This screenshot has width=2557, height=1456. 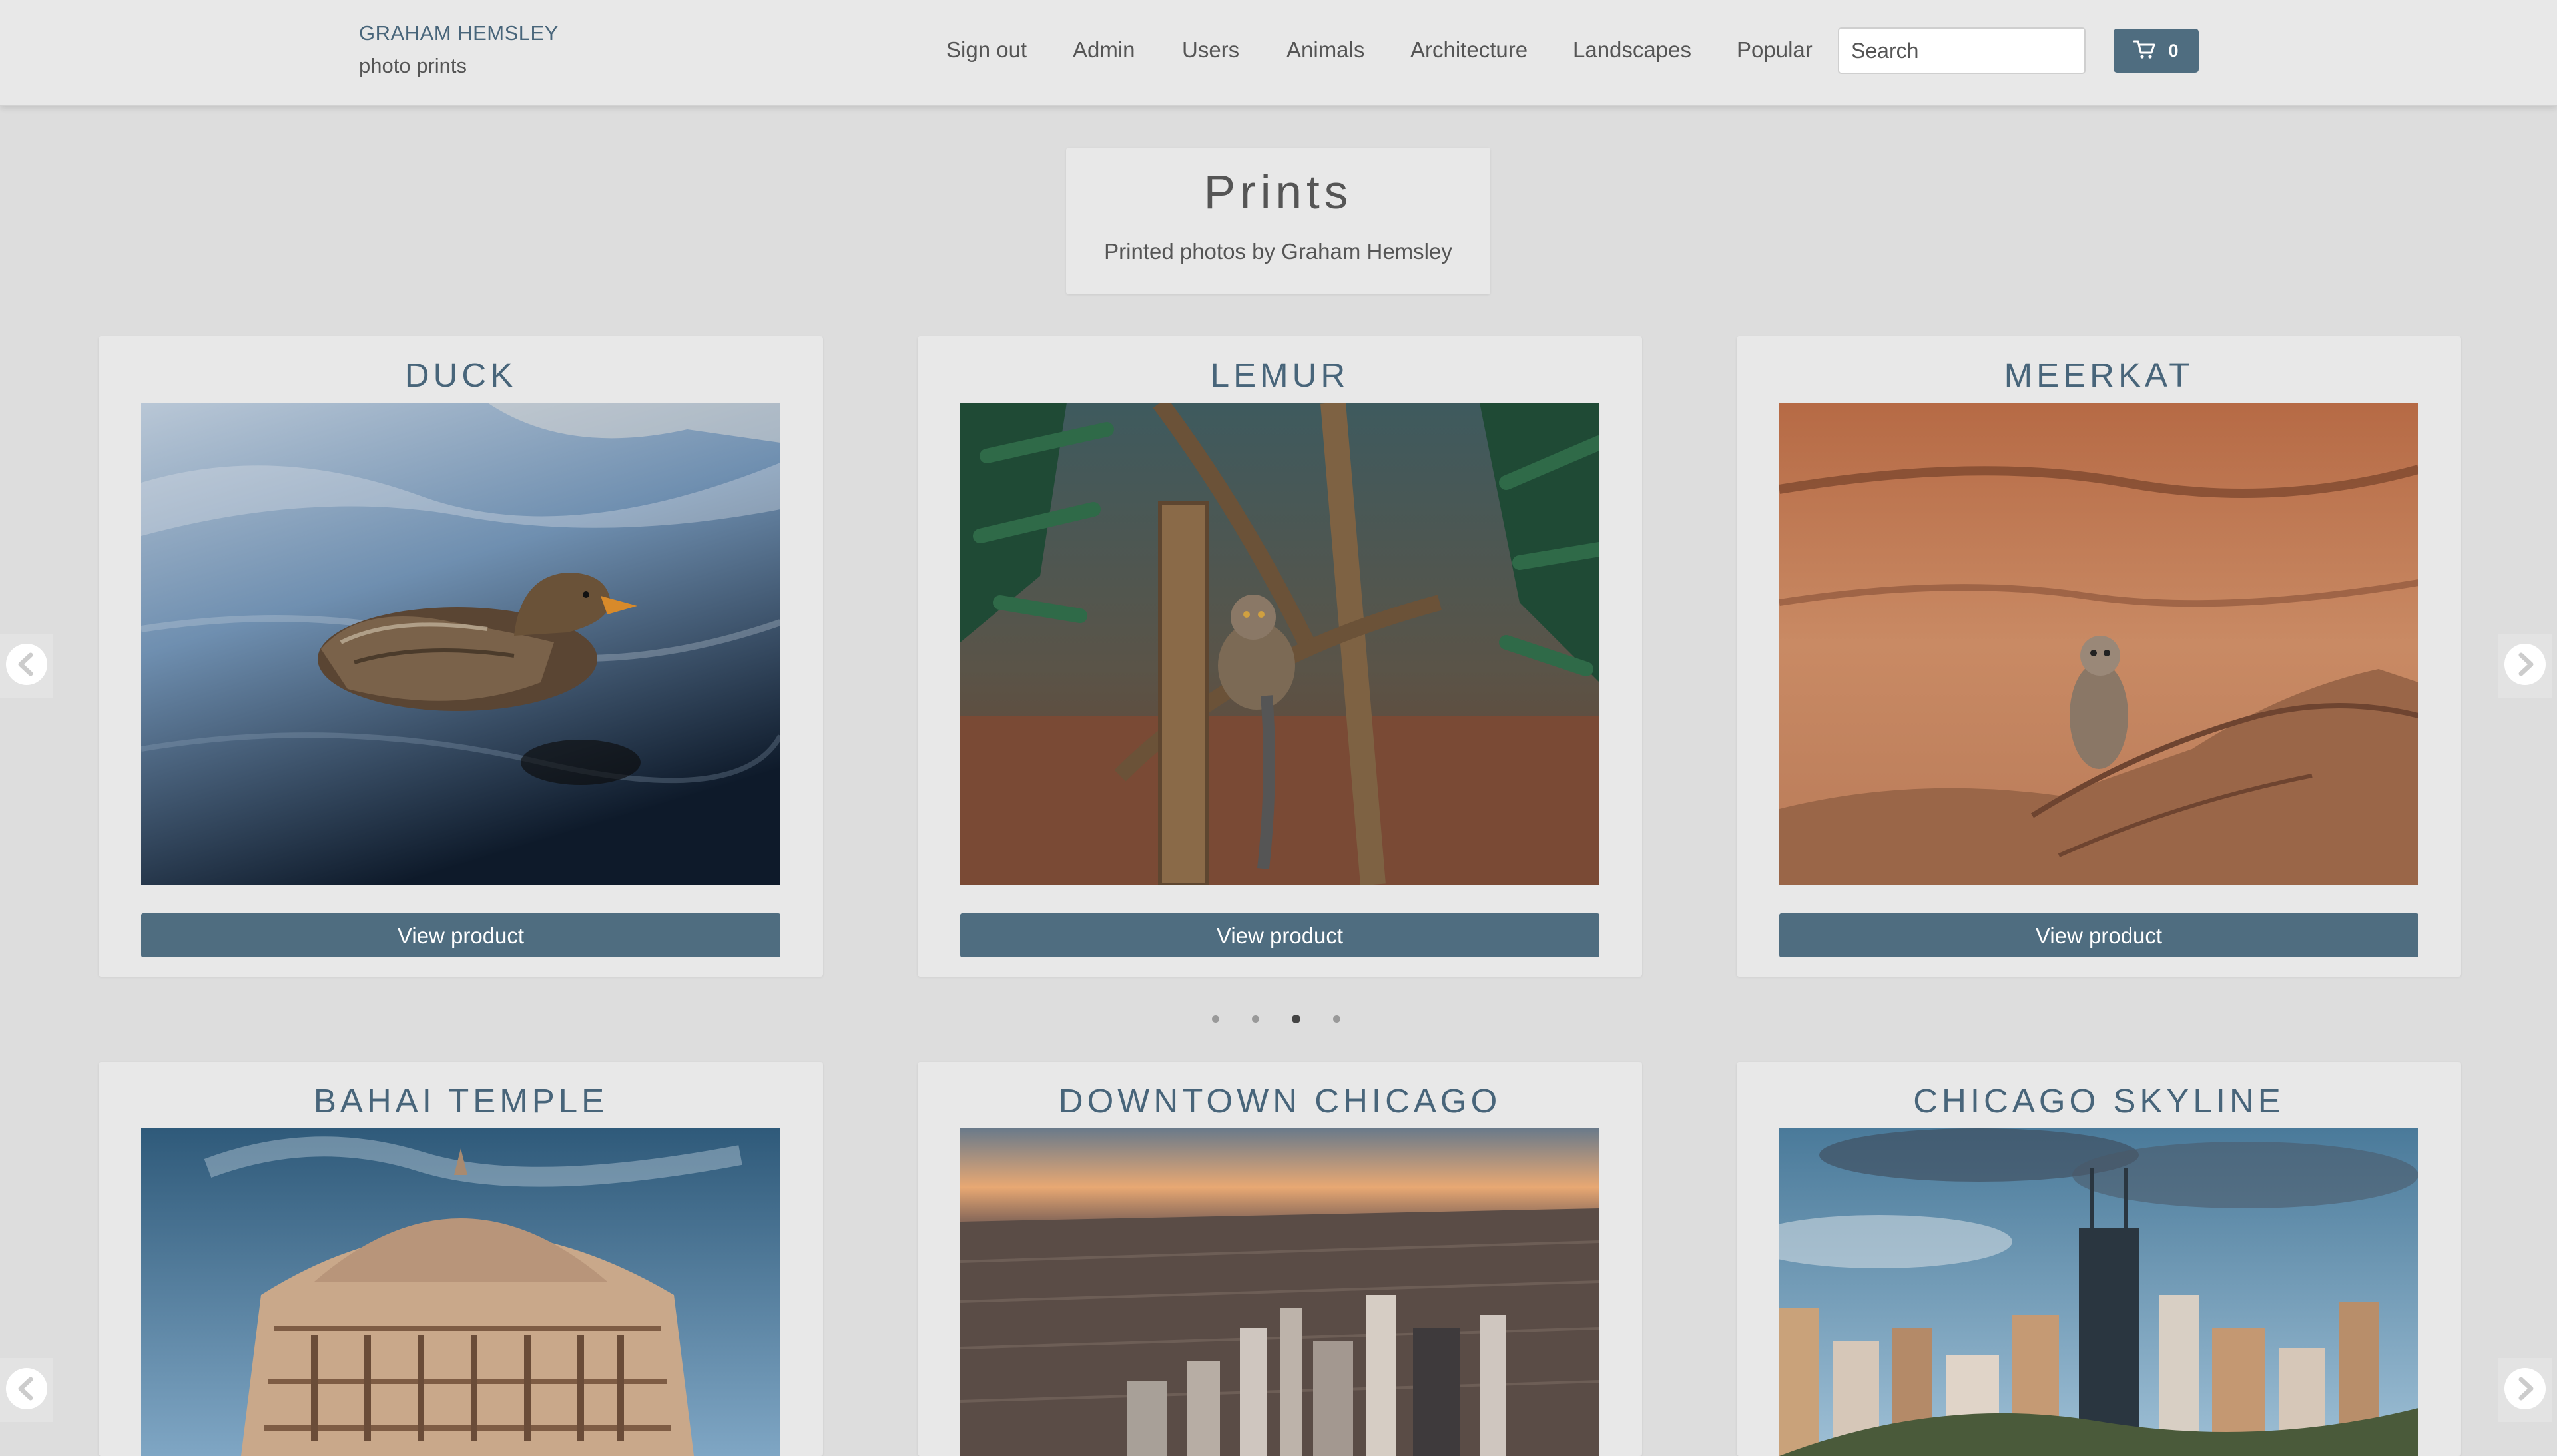 I want to click on product-title: CHICAGO SKYLINE, so click(x=2099, y=1101).